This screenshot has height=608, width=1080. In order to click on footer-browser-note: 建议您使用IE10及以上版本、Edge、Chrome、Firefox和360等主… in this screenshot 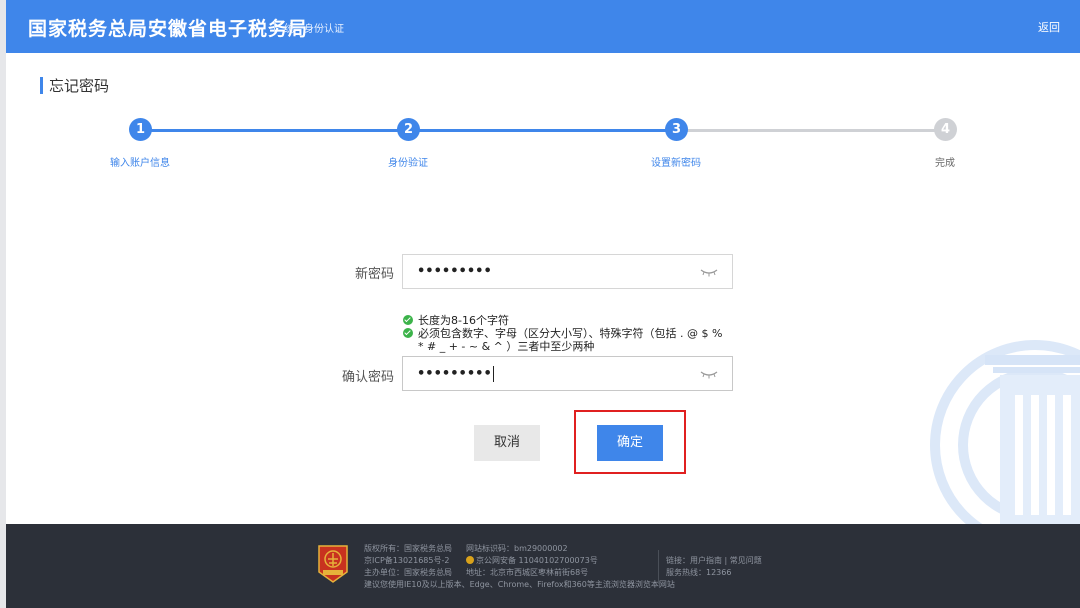, I will do `click(519, 584)`.